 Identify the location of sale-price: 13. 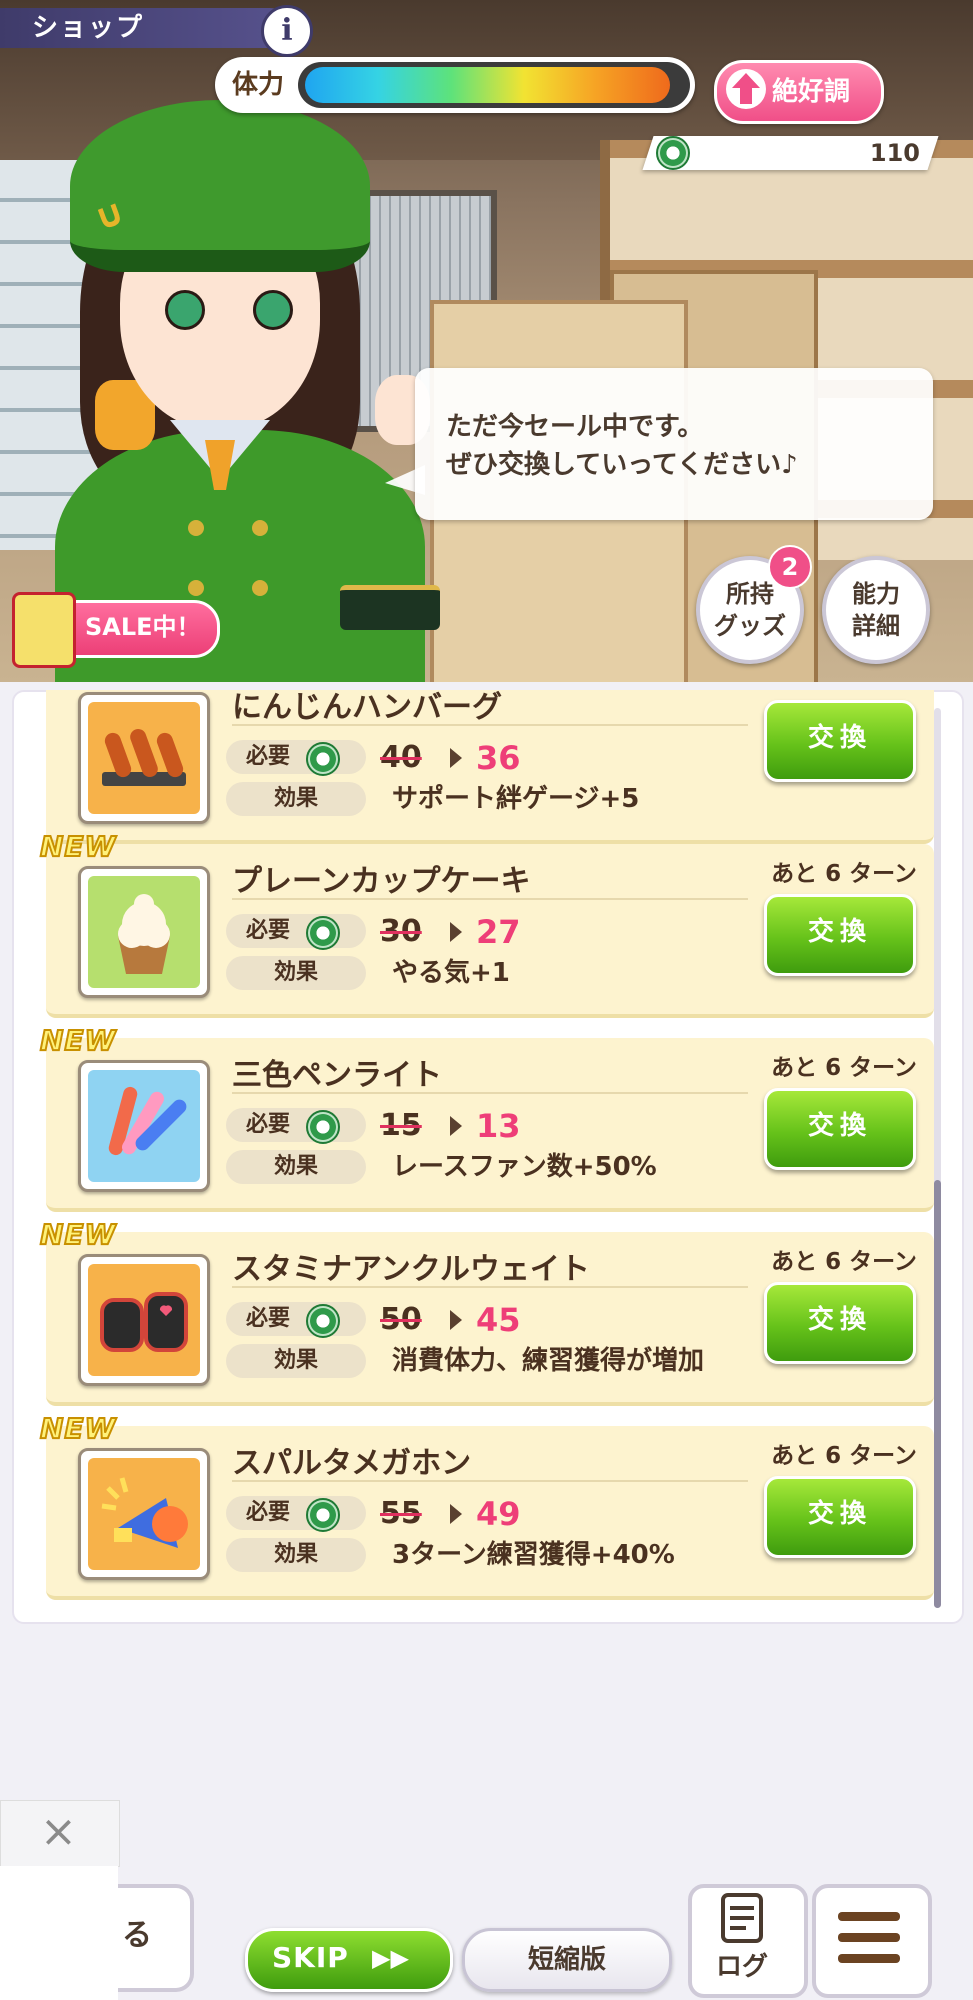
(498, 1126).